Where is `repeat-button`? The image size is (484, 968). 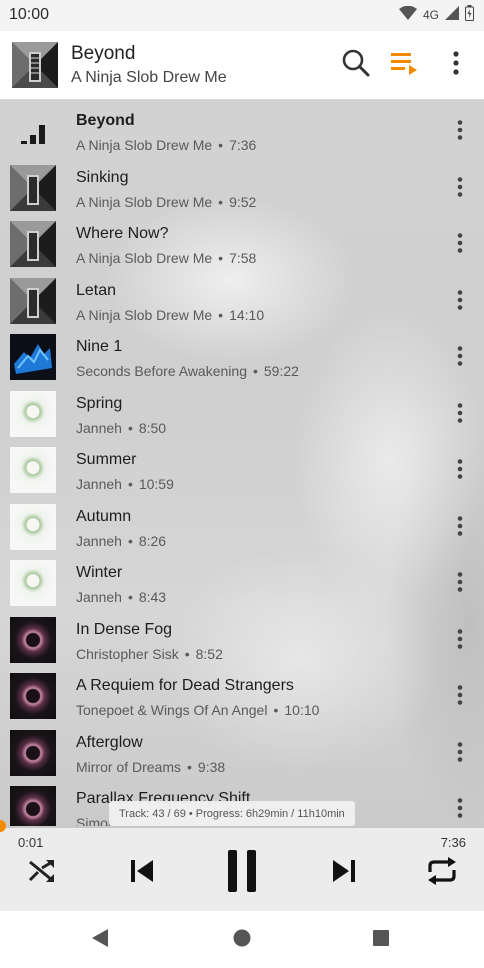
repeat-button is located at coordinates (442, 873).